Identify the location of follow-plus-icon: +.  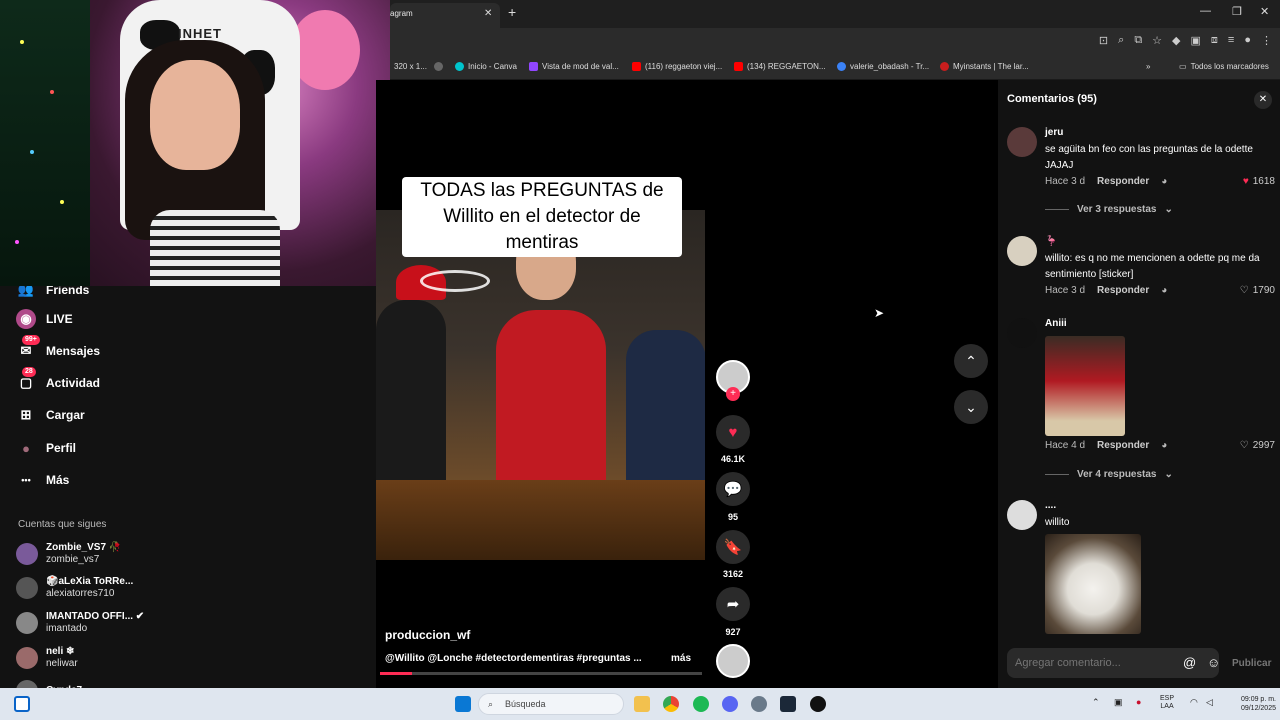
(733, 394).